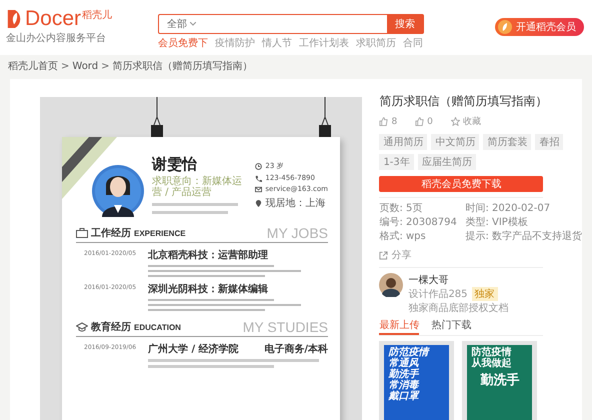  Describe the element at coordinates (193, 24) in the screenshot. I see `caret-icon` at that location.